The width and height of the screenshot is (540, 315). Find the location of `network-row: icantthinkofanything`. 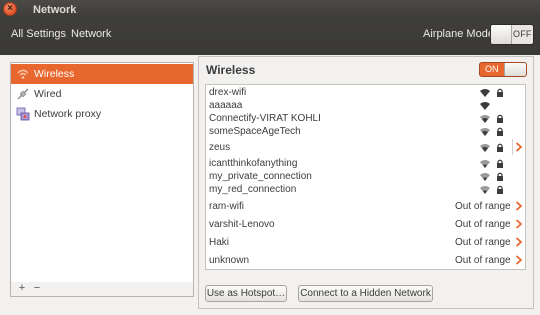

network-row: icantthinkofanything is located at coordinates (365, 163).